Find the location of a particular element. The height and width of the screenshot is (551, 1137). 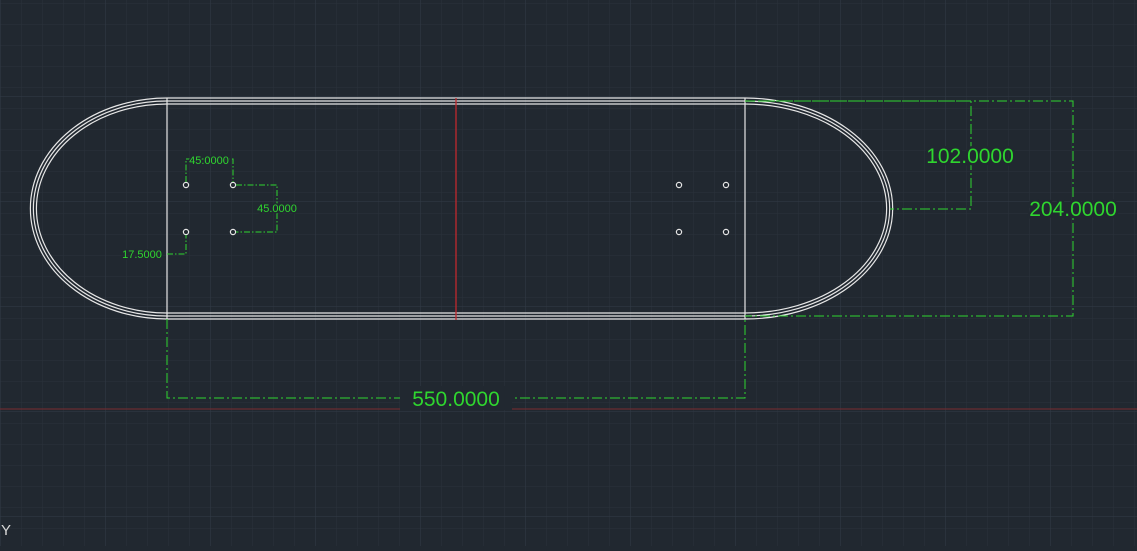

ucs-icon: Y is located at coordinates (6, 530).